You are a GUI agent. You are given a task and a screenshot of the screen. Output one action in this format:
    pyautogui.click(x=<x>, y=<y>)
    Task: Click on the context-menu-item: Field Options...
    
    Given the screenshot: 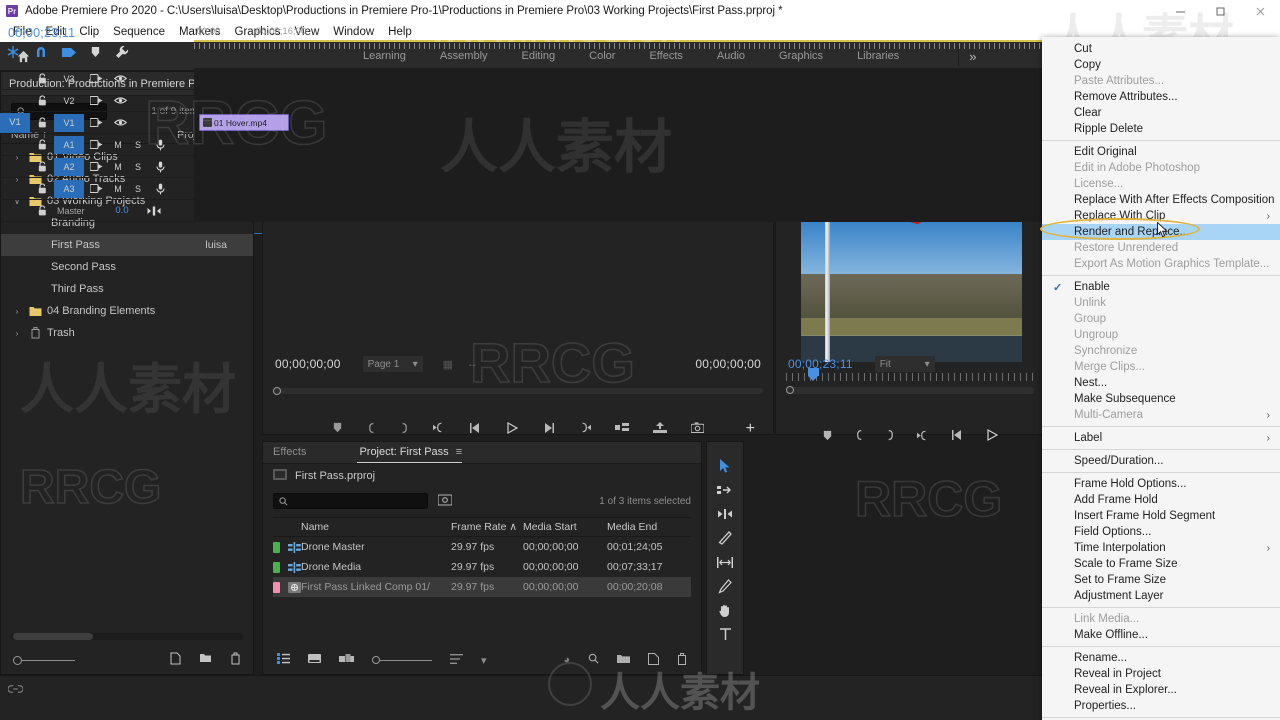 What is the action you would take?
    pyautogui.click(x=1161, y=532)
    